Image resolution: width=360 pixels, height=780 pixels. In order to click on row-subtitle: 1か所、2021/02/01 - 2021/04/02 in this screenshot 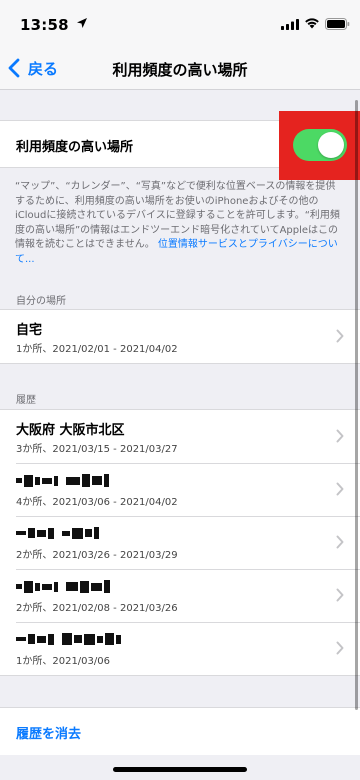, I will do `click(97, 349)`.